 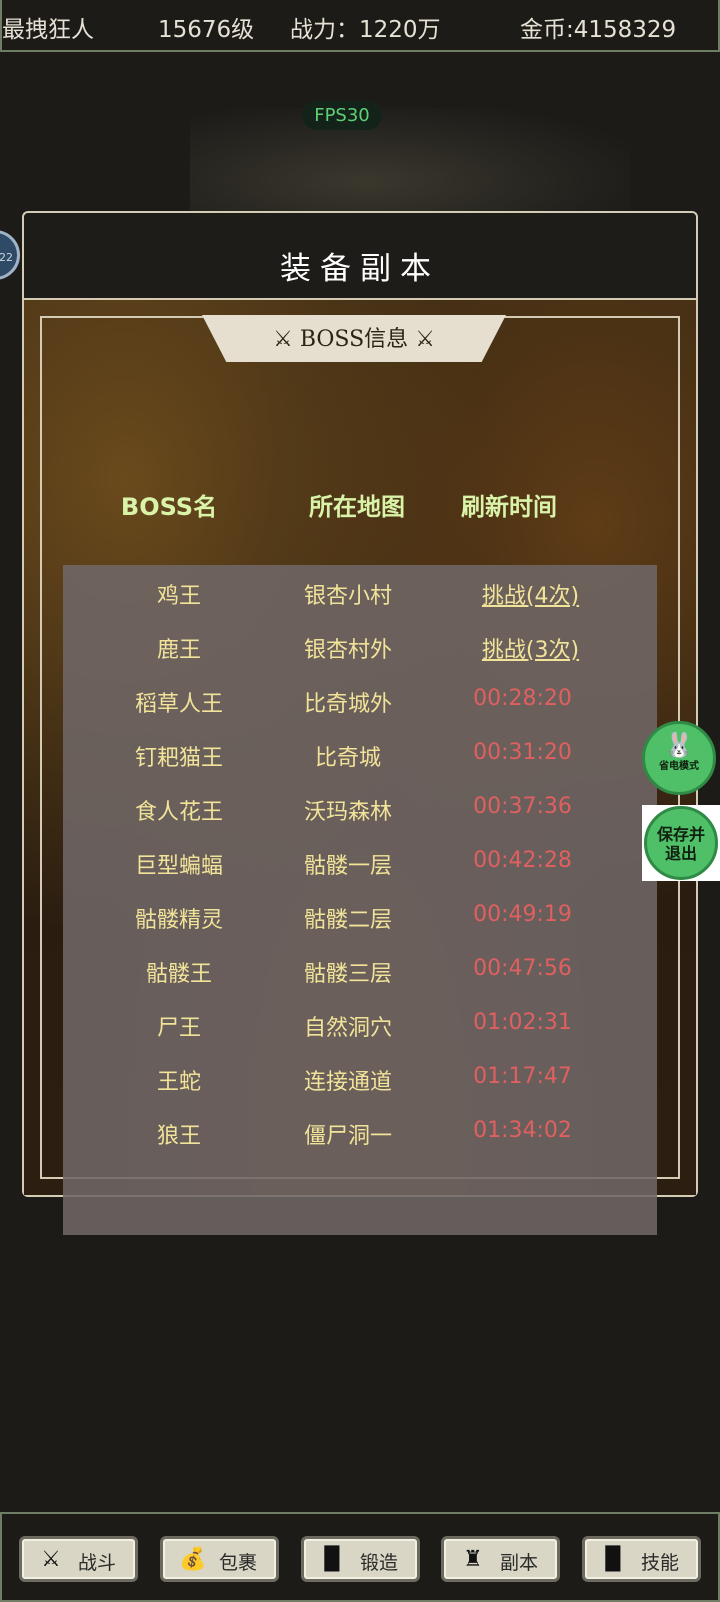 What do you see at coordinates (522, 860) in the screenshot?
I see `refresh-timer: 00:42:28` at bounding box center [522, 860].